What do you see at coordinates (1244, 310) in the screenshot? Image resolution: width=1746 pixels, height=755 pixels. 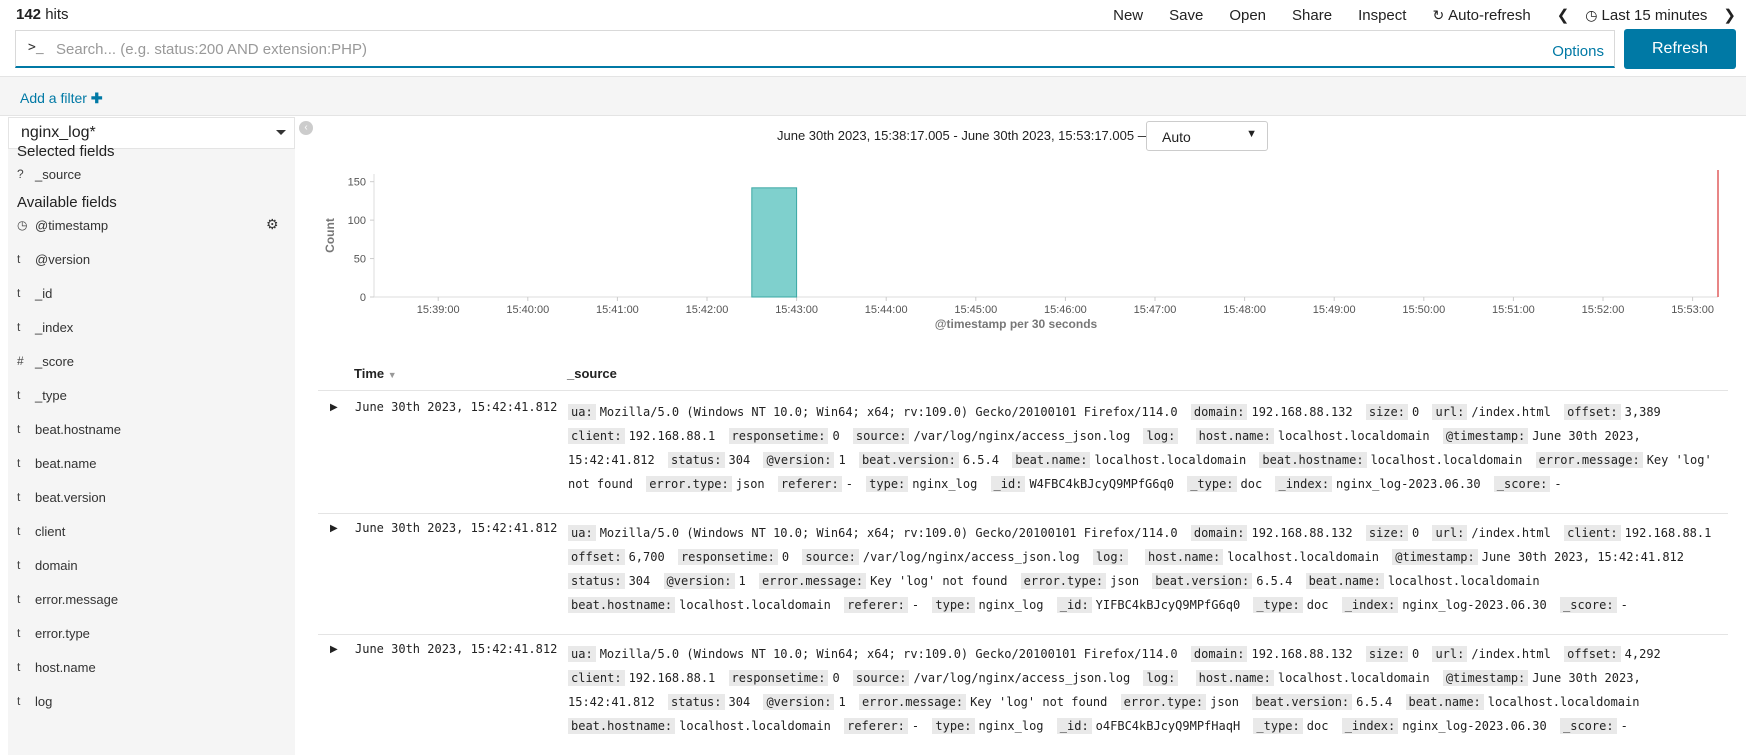 I see `x-tick-label: 15:48:00` at bounding box center [1244, 310].